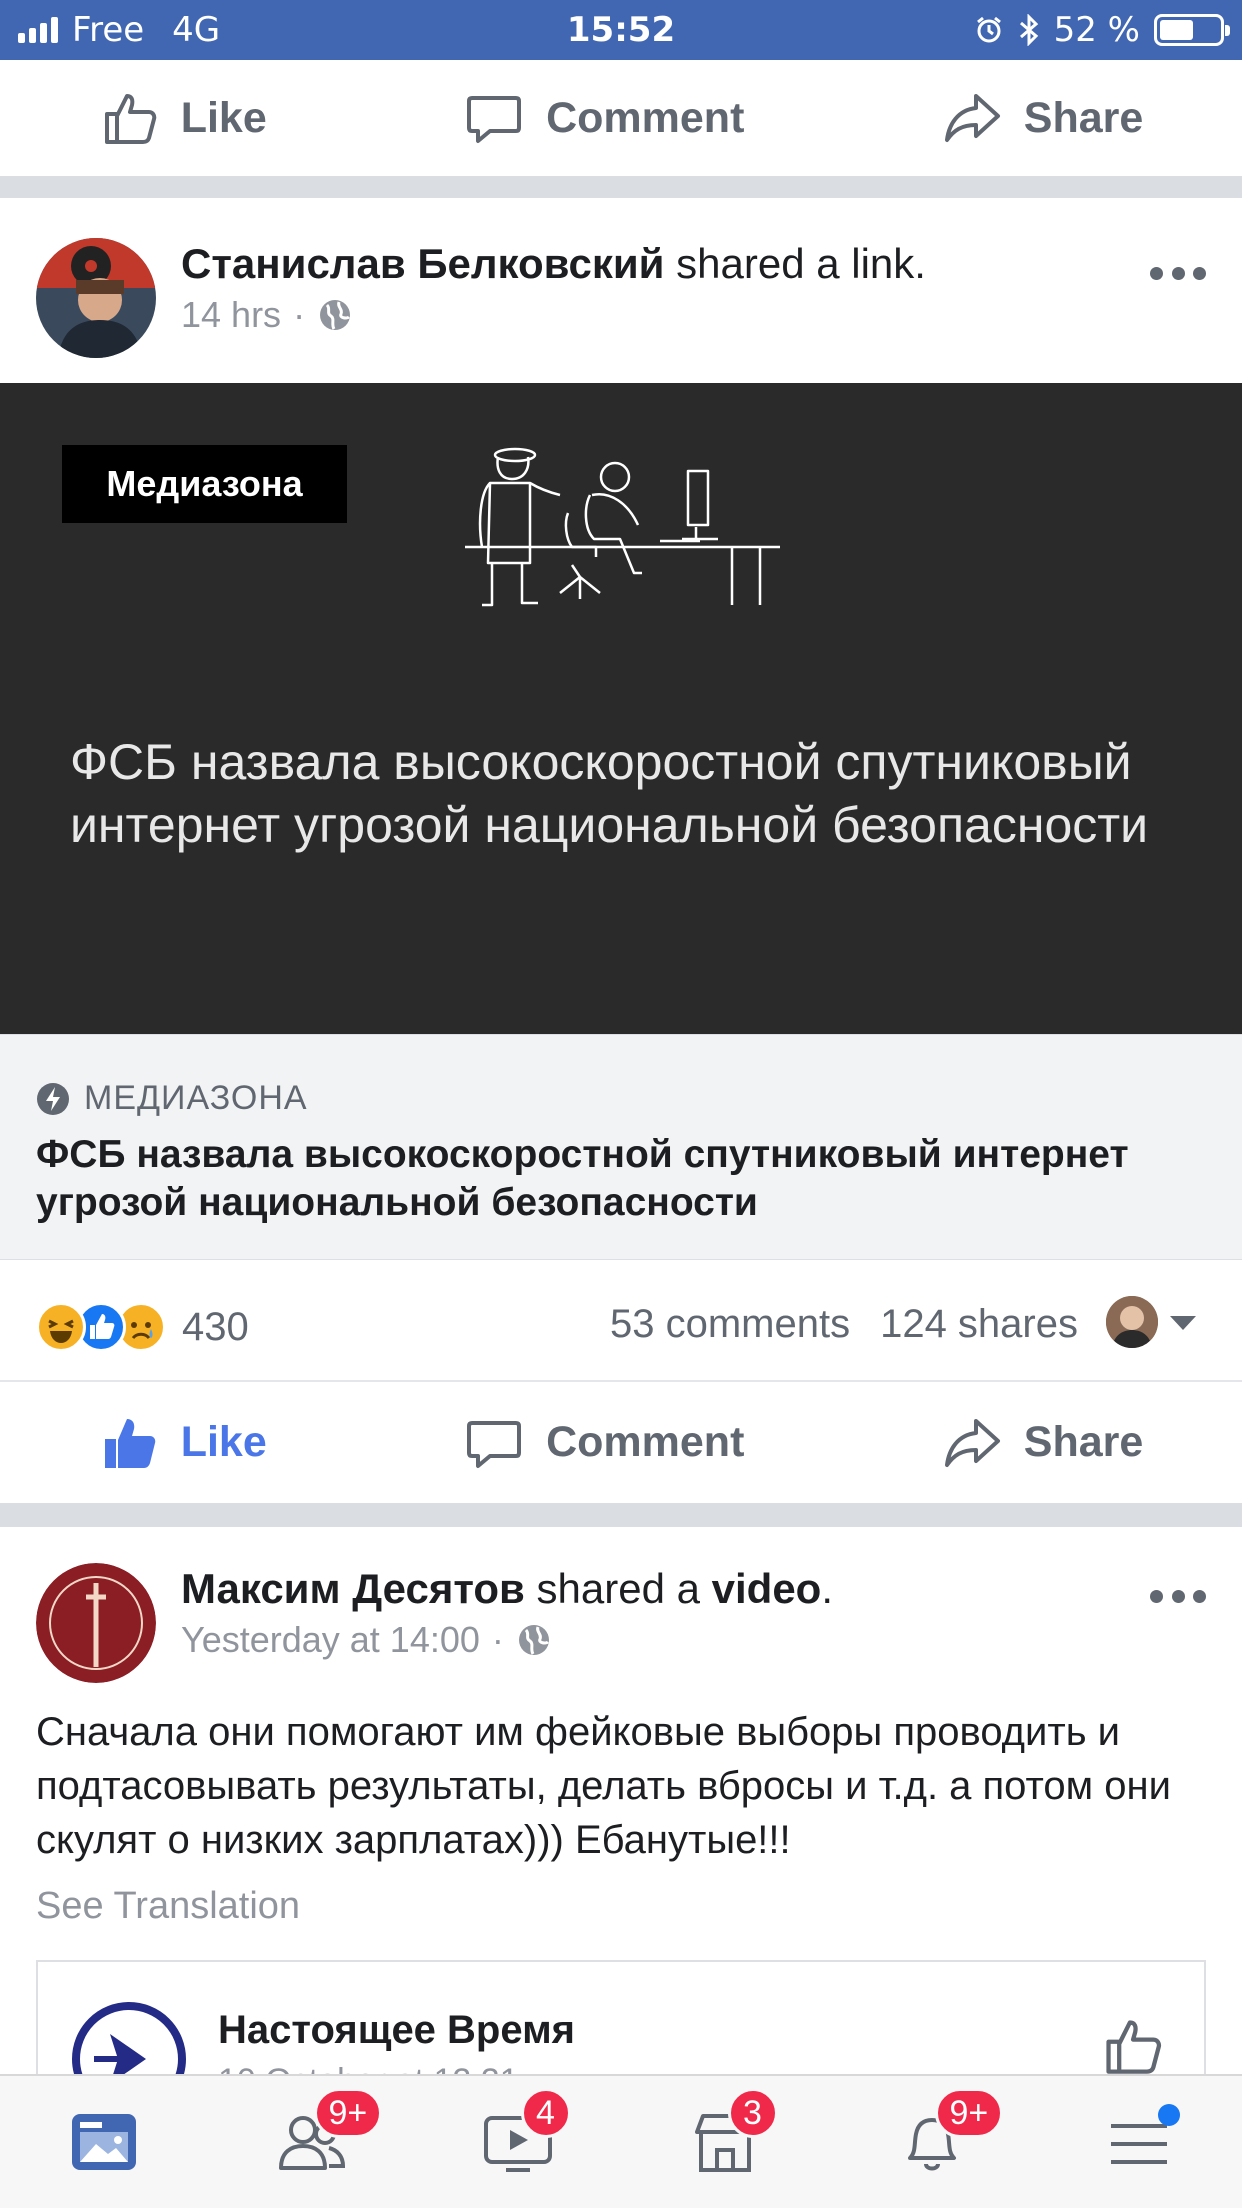 This screenshot has width=1242, height=2208. Describe the element at coordinates (196, 1098) in the screenshot. I see `link-source-label: МЕДИАЗОНА` at that location.